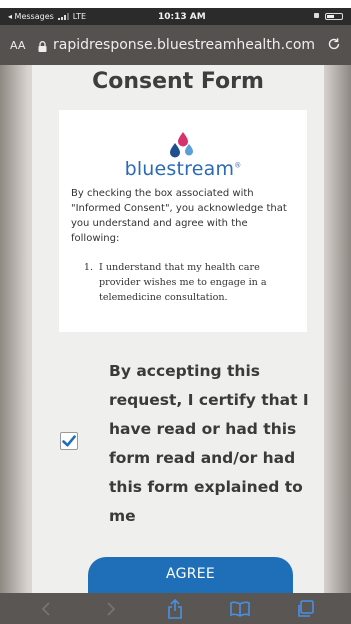 Image resolution: width=351 pixels, height=624 pixels. What do you see at coordinates (63, 16) in the screenshot?
I see `signal-icon` at bounding box center [63, 16].